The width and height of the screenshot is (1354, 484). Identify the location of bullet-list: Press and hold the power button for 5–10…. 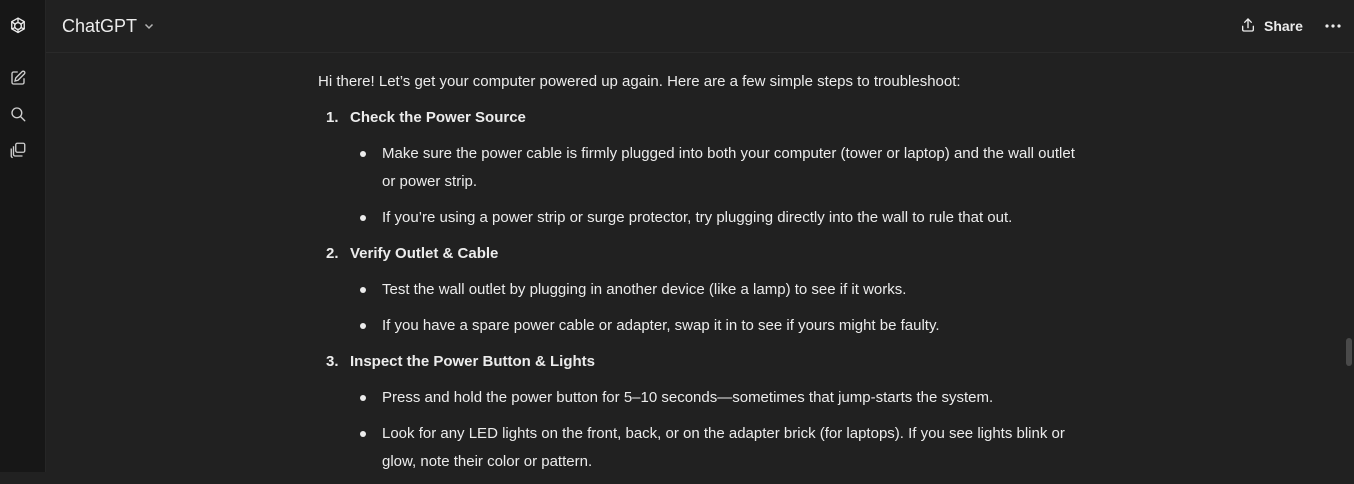
(714, 430).